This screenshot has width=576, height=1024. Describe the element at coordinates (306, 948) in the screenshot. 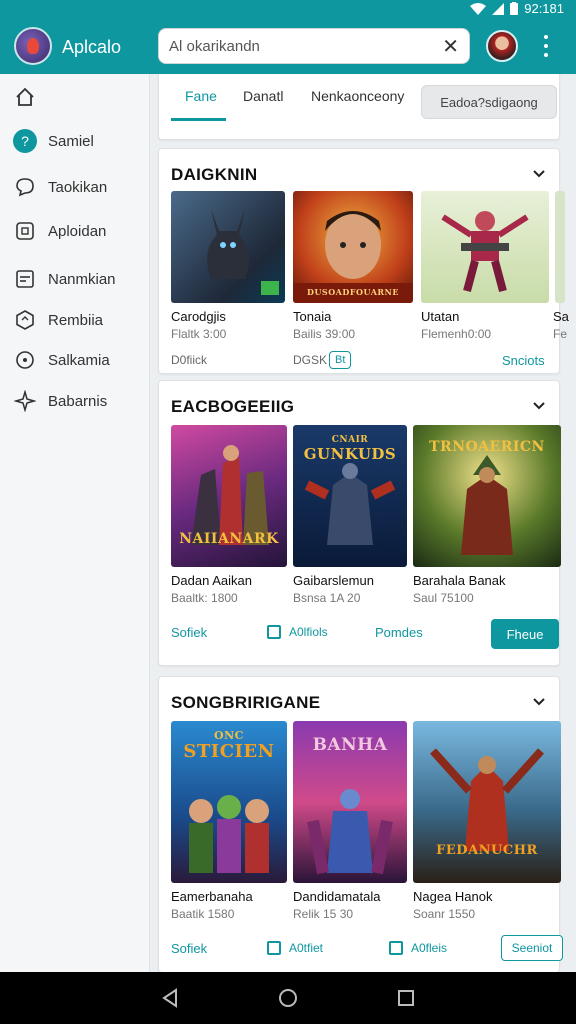

I see `checkbox-label: A0tfiet` at that location.